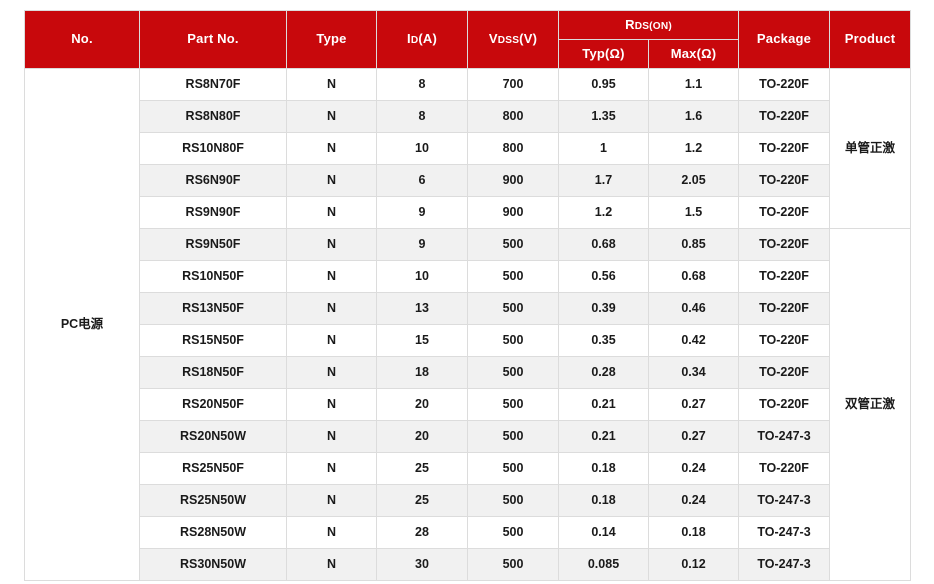 The image size is (934, 584). Describe the element at coordinates (468, 340) in the screenshot. I see `table-row: RS15N50F N 15 500 0.35 0.42 TO-220F` at that location.